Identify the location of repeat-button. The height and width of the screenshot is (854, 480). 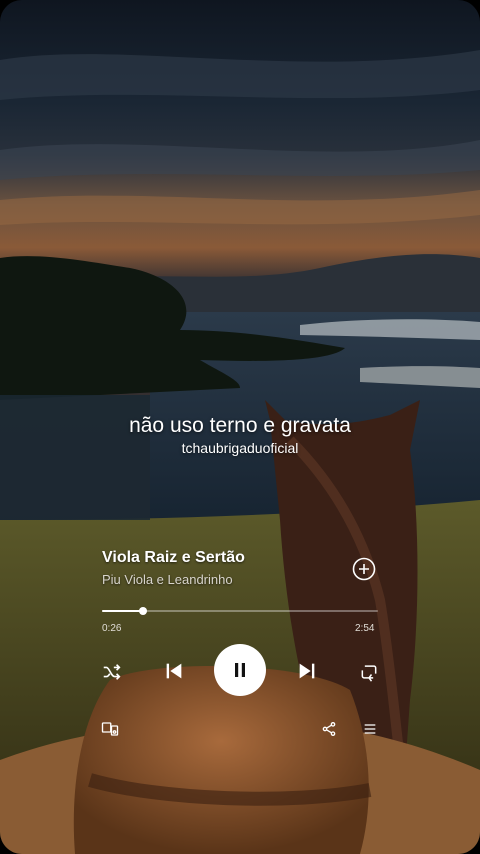
(369, 672).